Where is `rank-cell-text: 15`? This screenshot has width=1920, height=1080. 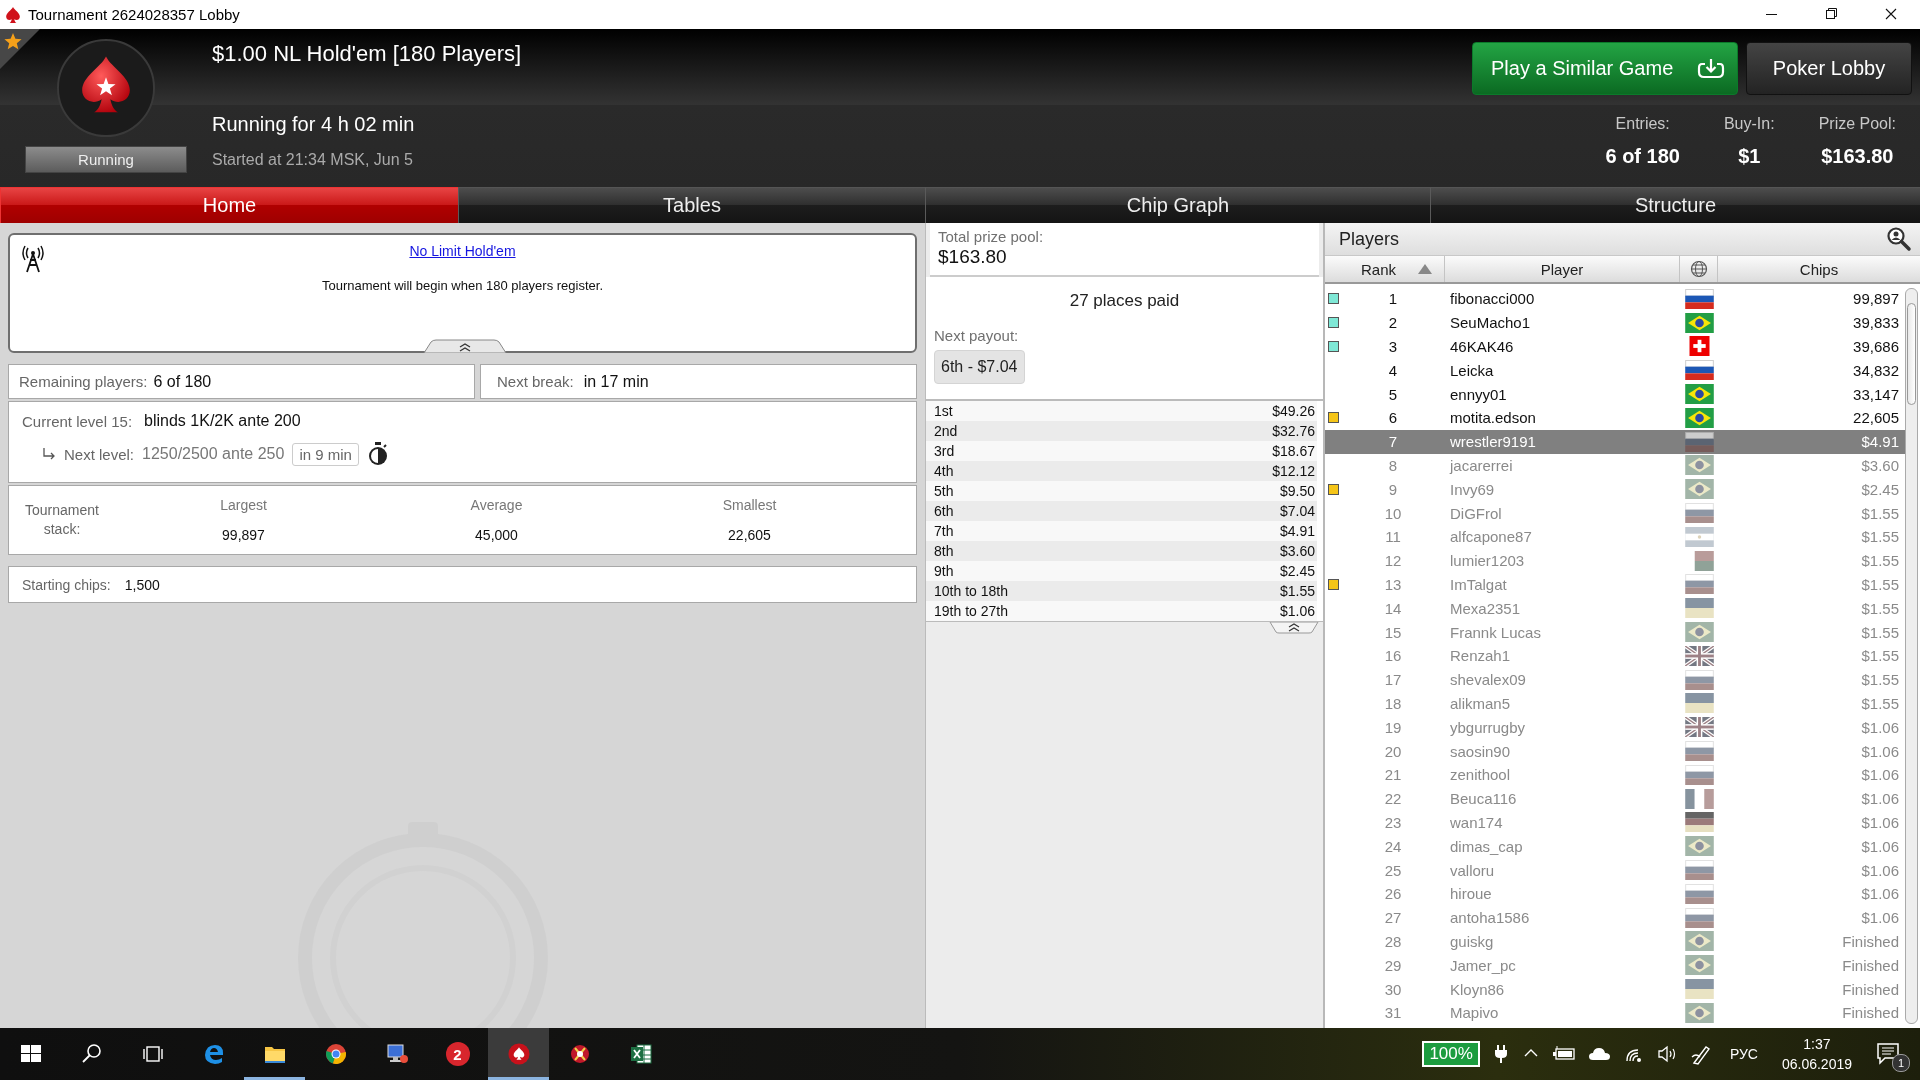
rank-cell-text: 15 is located at coordinates (1393, 632).